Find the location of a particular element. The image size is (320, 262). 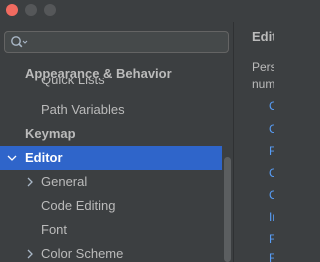

tree-item-general: General is located at coordinates (111, 182).